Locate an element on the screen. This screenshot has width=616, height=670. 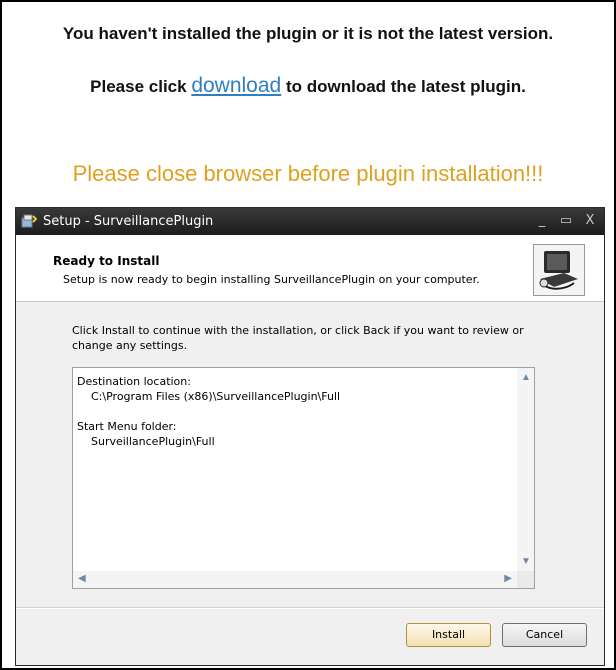
download-link: download is located at coordinates (236, 85).